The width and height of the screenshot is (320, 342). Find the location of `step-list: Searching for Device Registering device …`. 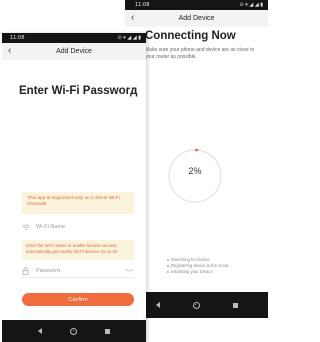

step-list: Searching for Device Registering device … is located at coordinates (197, 266).